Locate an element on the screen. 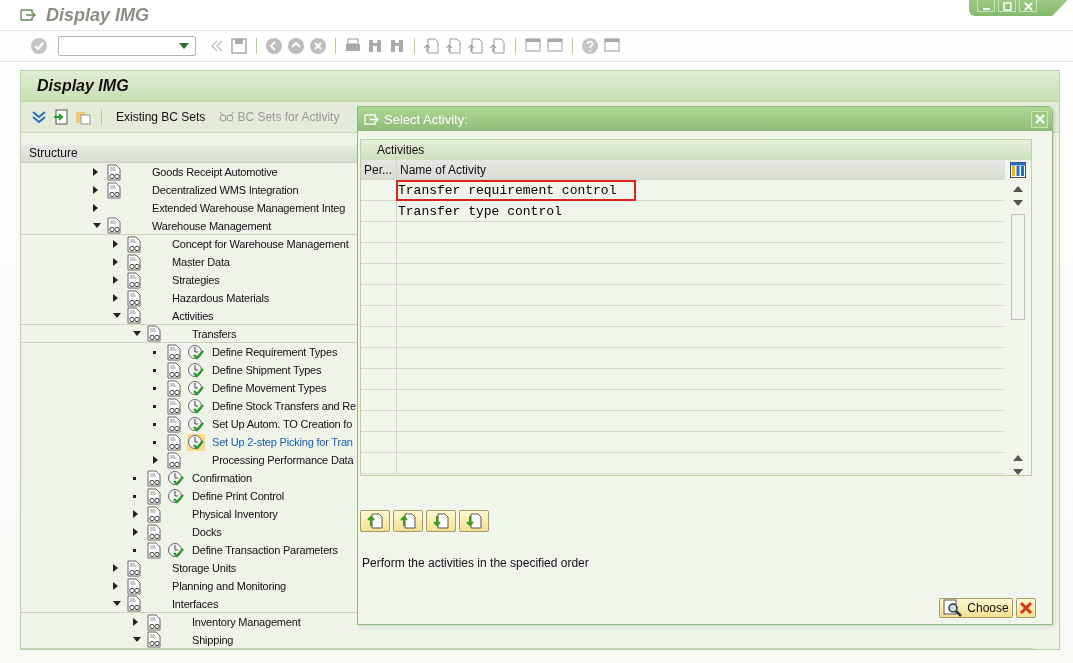 The width and height of the screenshot is (1073, 663). table-cell: Transfer requirement control is located at coordinates (516, 190).